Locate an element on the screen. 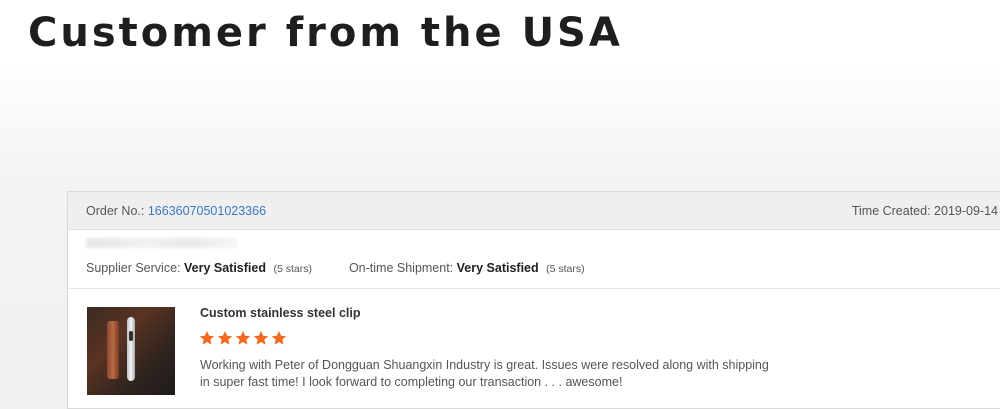  order-number: Order No.: 16636070501023366 is located at coordinates (176, 211).